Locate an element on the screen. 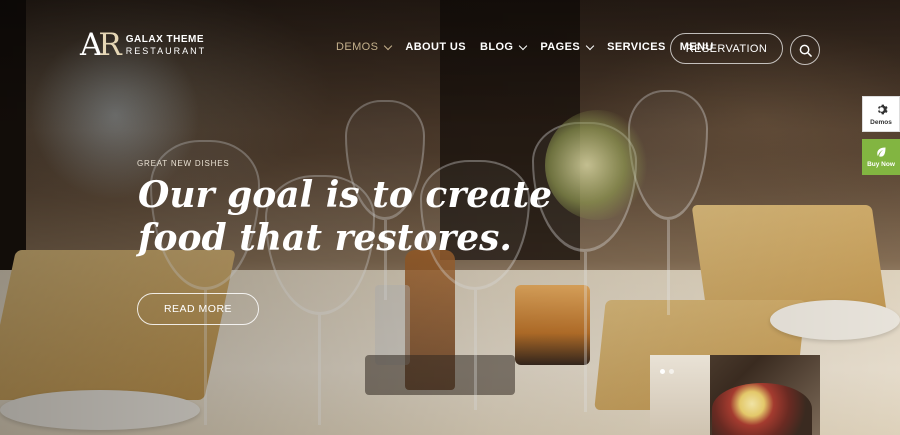 The image size is (900, 435). logo-wordmark: GALAX THEME RESTAURANT is located at coordinates (166, 45).